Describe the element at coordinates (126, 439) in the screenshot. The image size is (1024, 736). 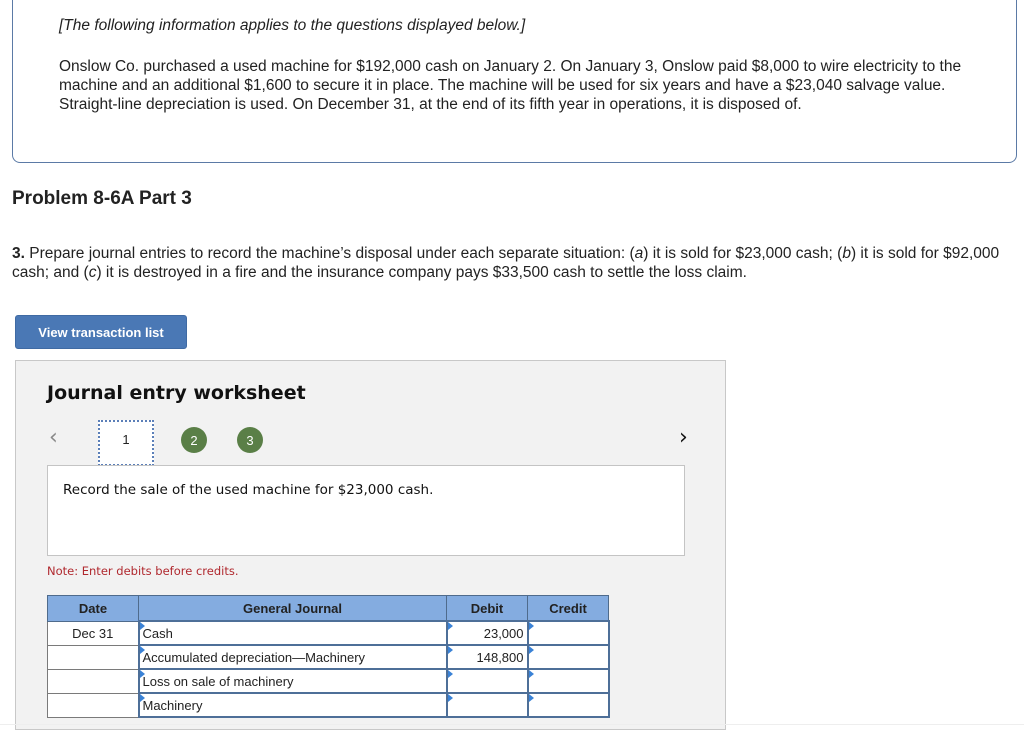
I see `step-label: 1` at that location.